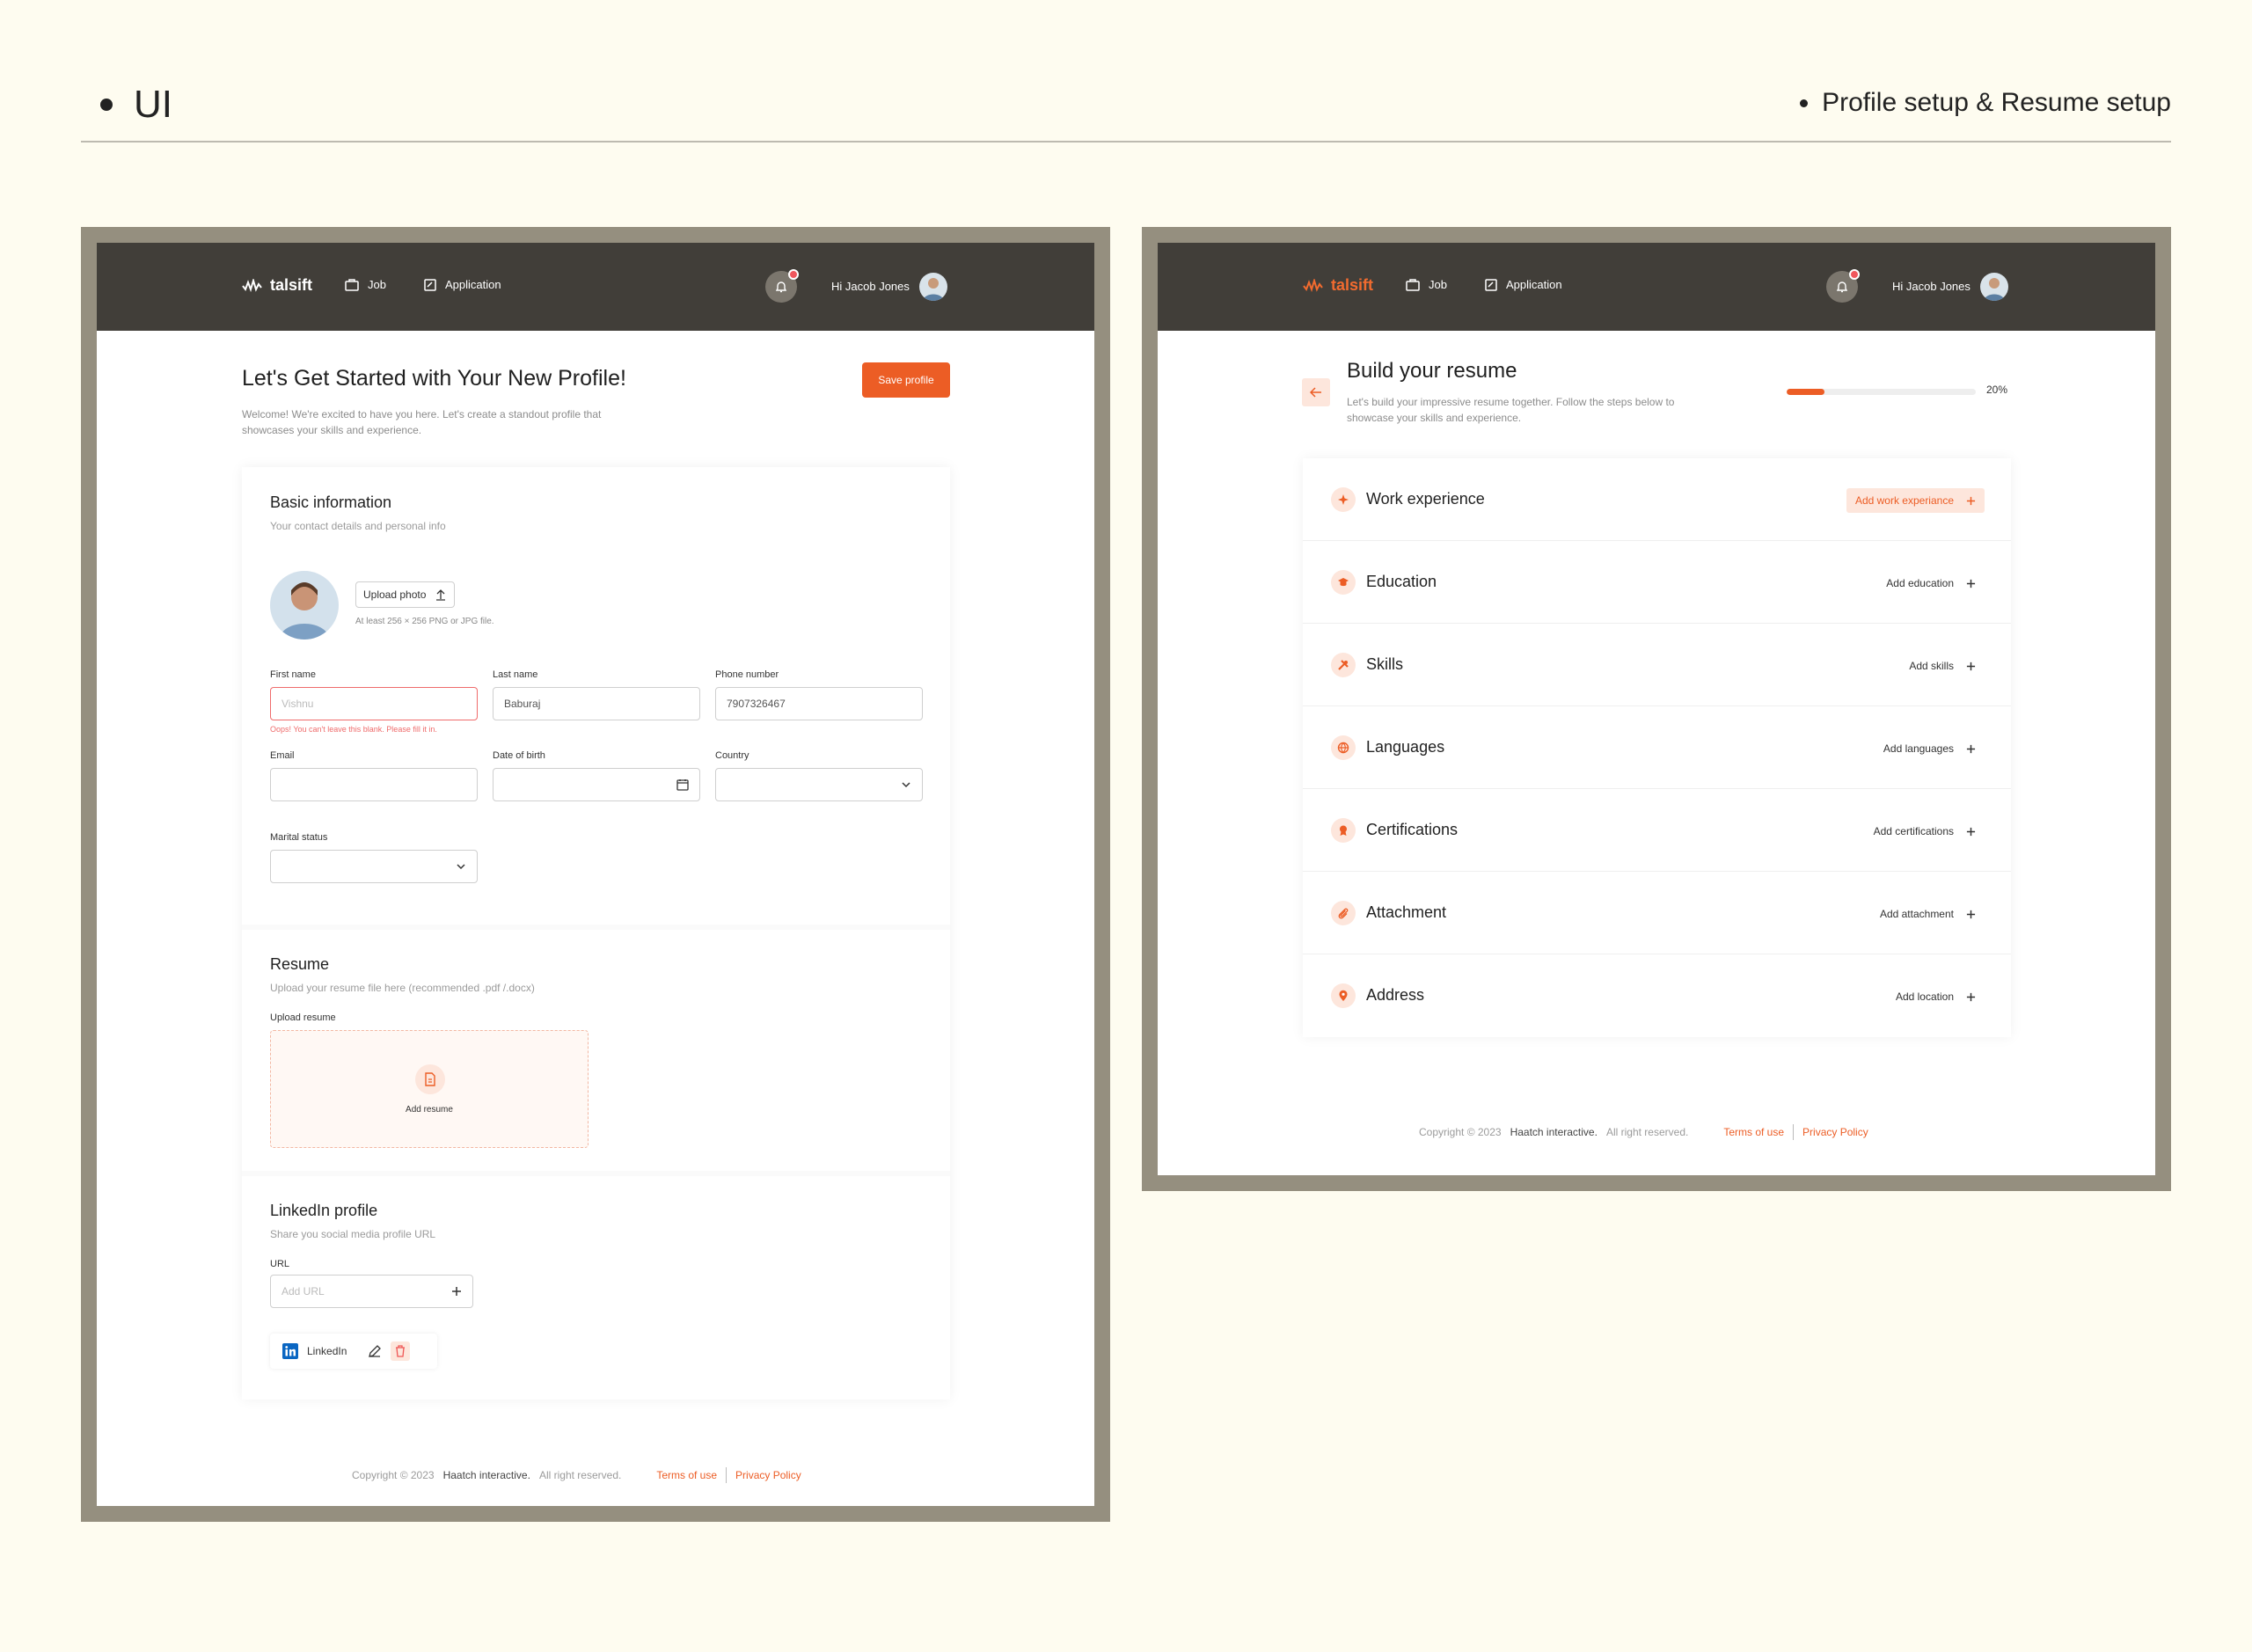 The width and height of the screenshot is (2252, 1652). What do you see at coordinates (1343, 748) in the screenshot?
I see `globe-icon` at bounding box center [1343, 748].